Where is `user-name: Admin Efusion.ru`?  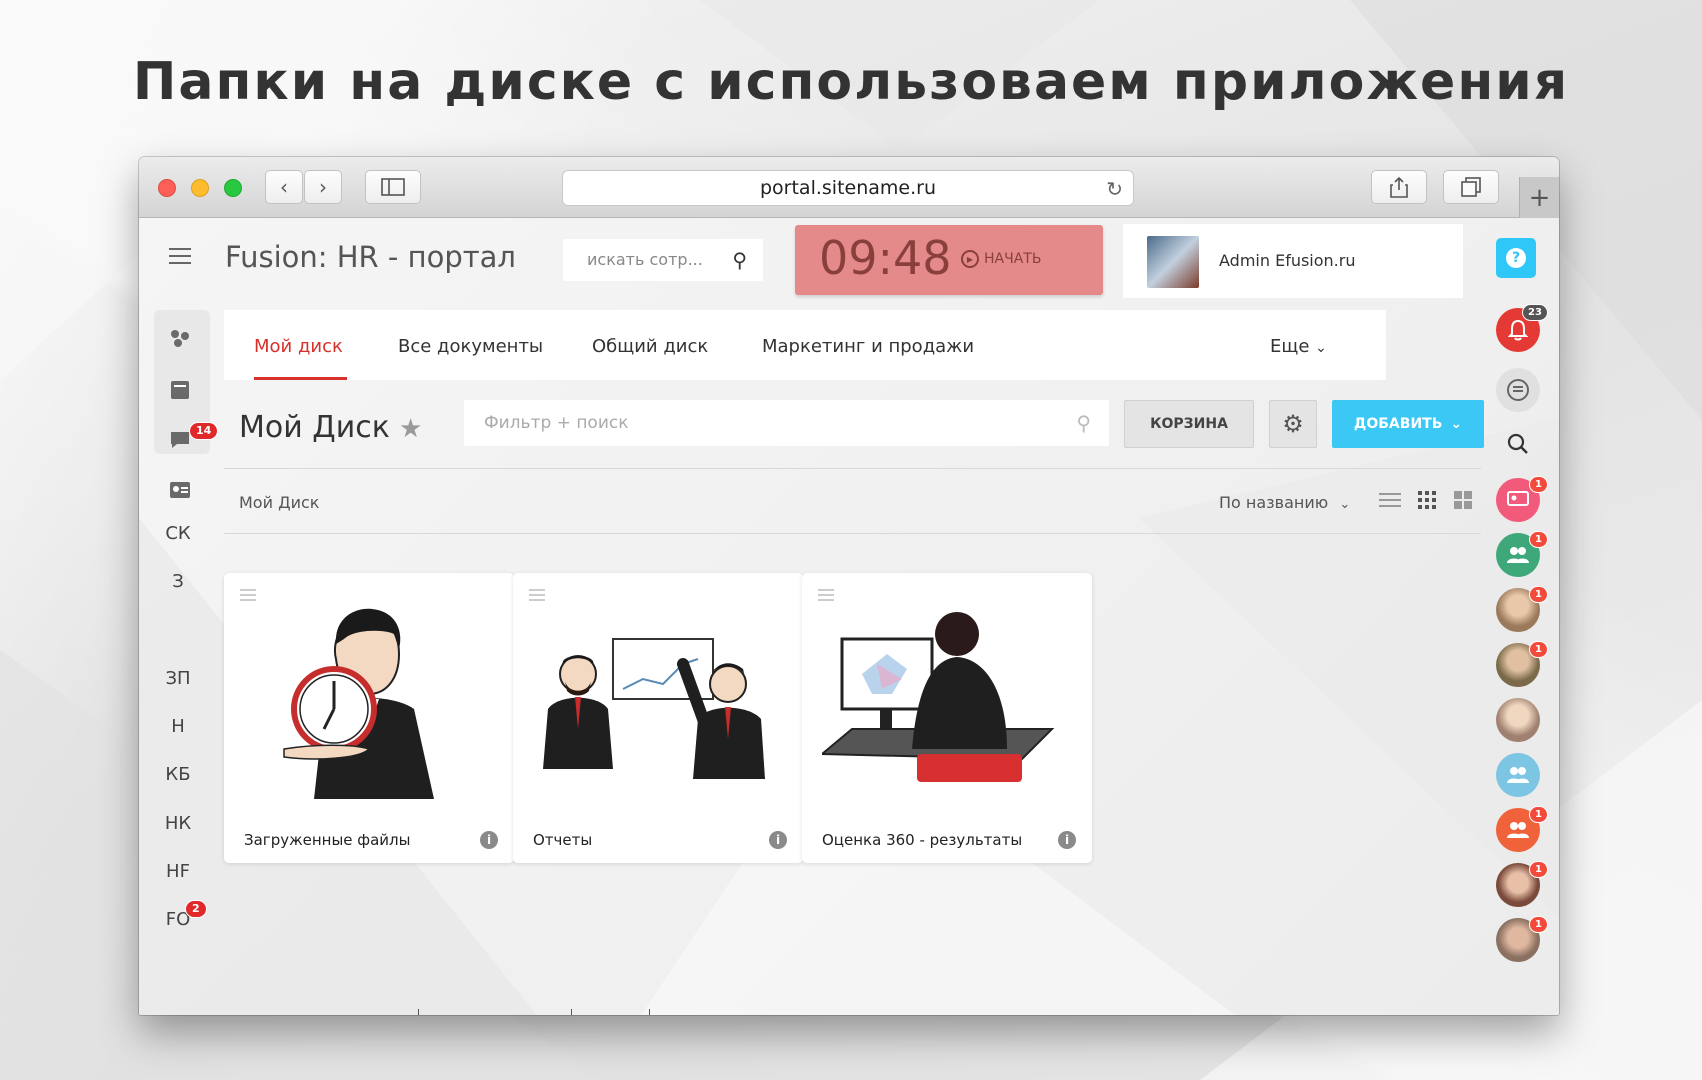
user-name: Admin Efusion.ru is located at coordinates (1287, 260).